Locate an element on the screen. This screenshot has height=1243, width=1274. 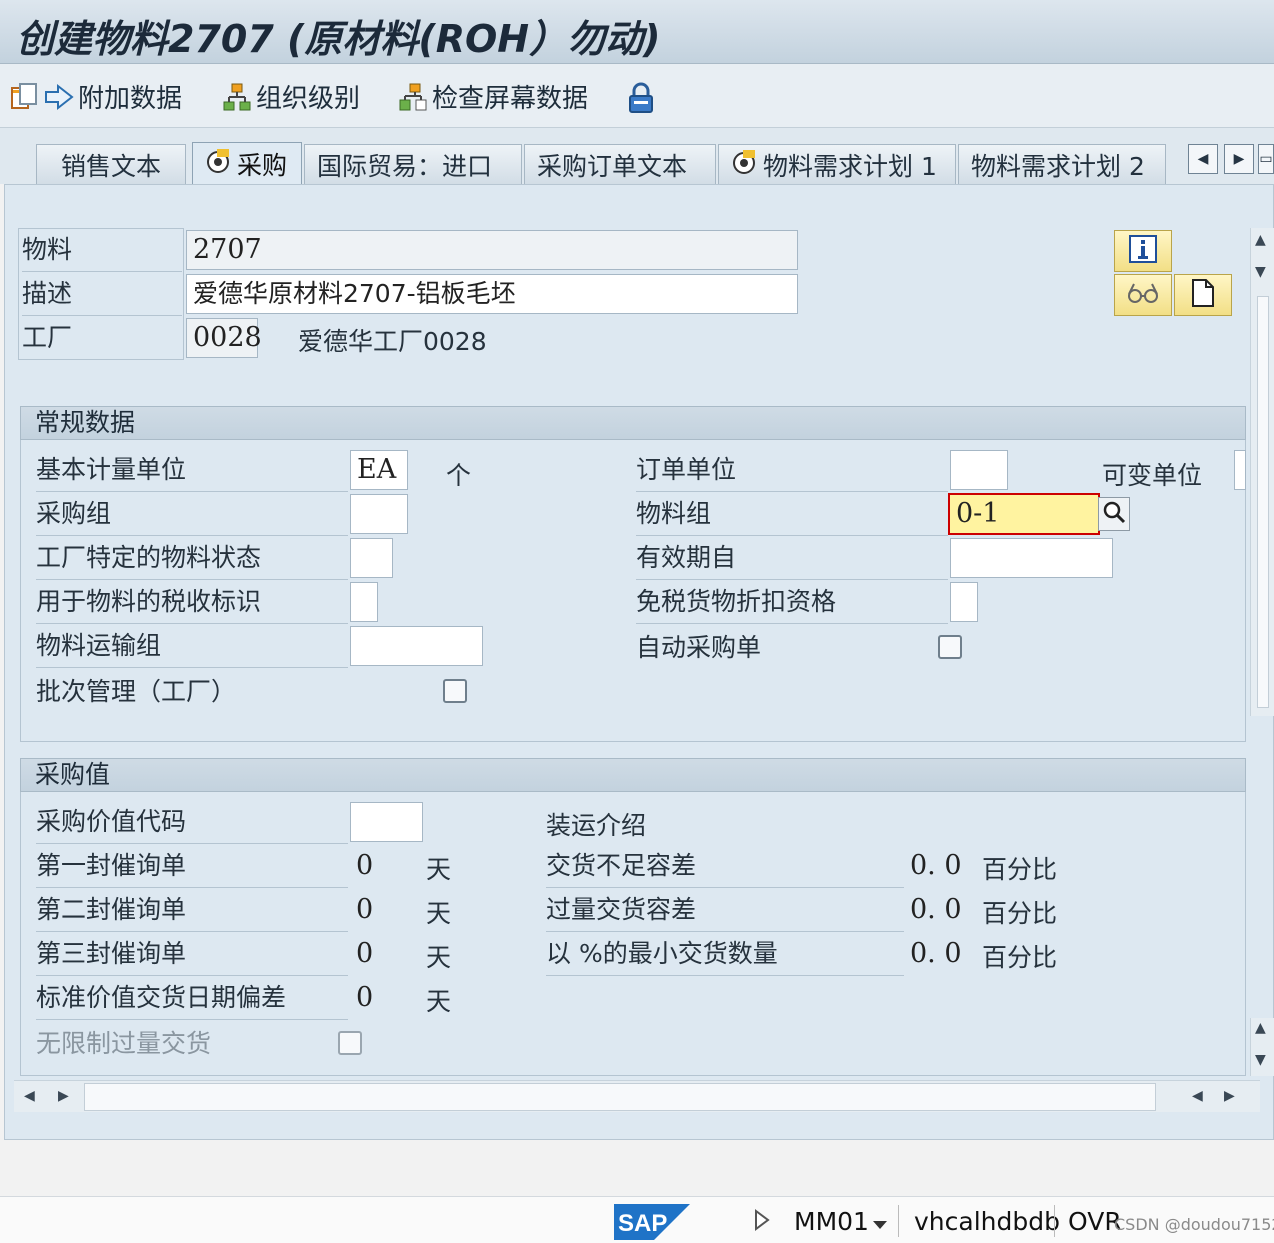
reminder2-unit: 天 is located at coordinates (439, 913).